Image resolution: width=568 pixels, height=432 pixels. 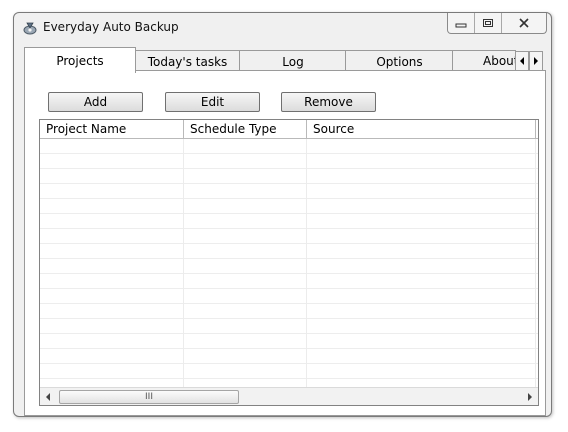 I want to click on scroll-right-button, so click(x=529, y=396).